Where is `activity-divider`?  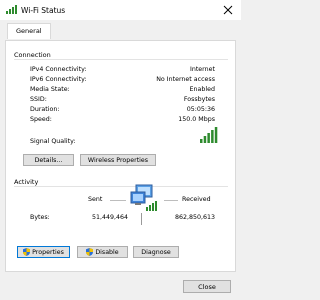
activity-divider is located at coordinates (121, 186).